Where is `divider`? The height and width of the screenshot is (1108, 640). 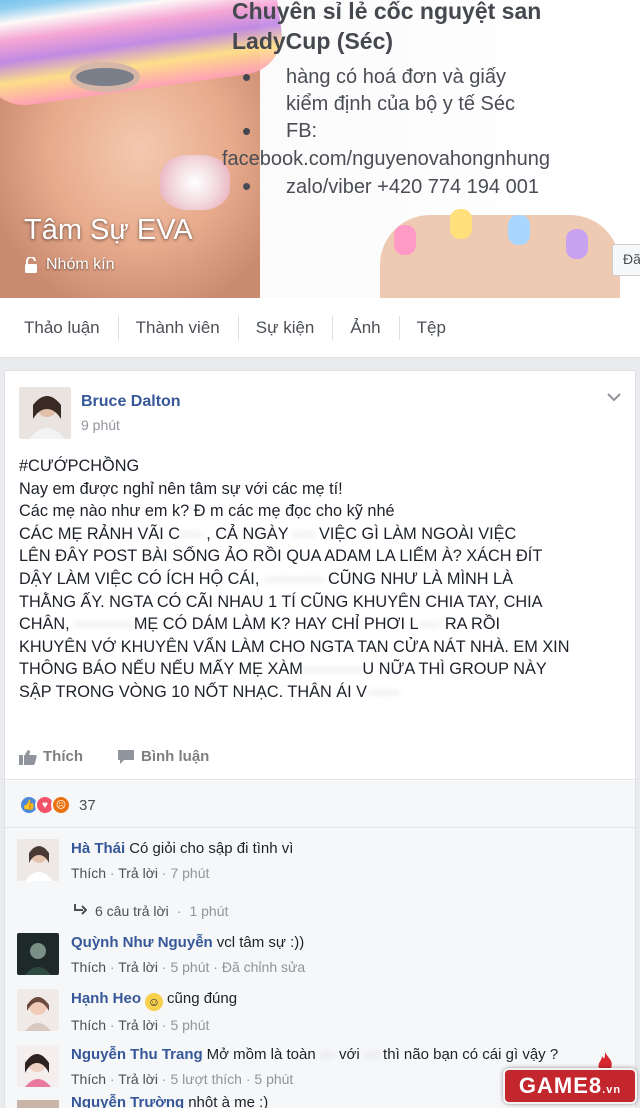
divider is located at coordinates (320, 827).